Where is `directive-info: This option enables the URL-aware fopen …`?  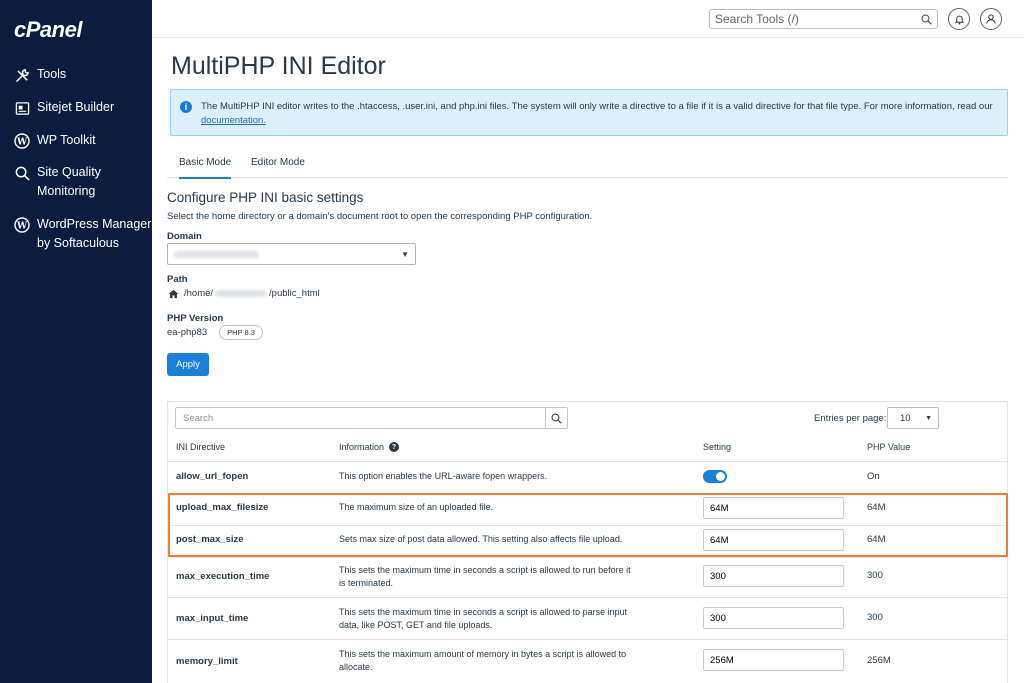
directive-info: This option enables the URL-aware fopen … is located at coordinates (443, 476).